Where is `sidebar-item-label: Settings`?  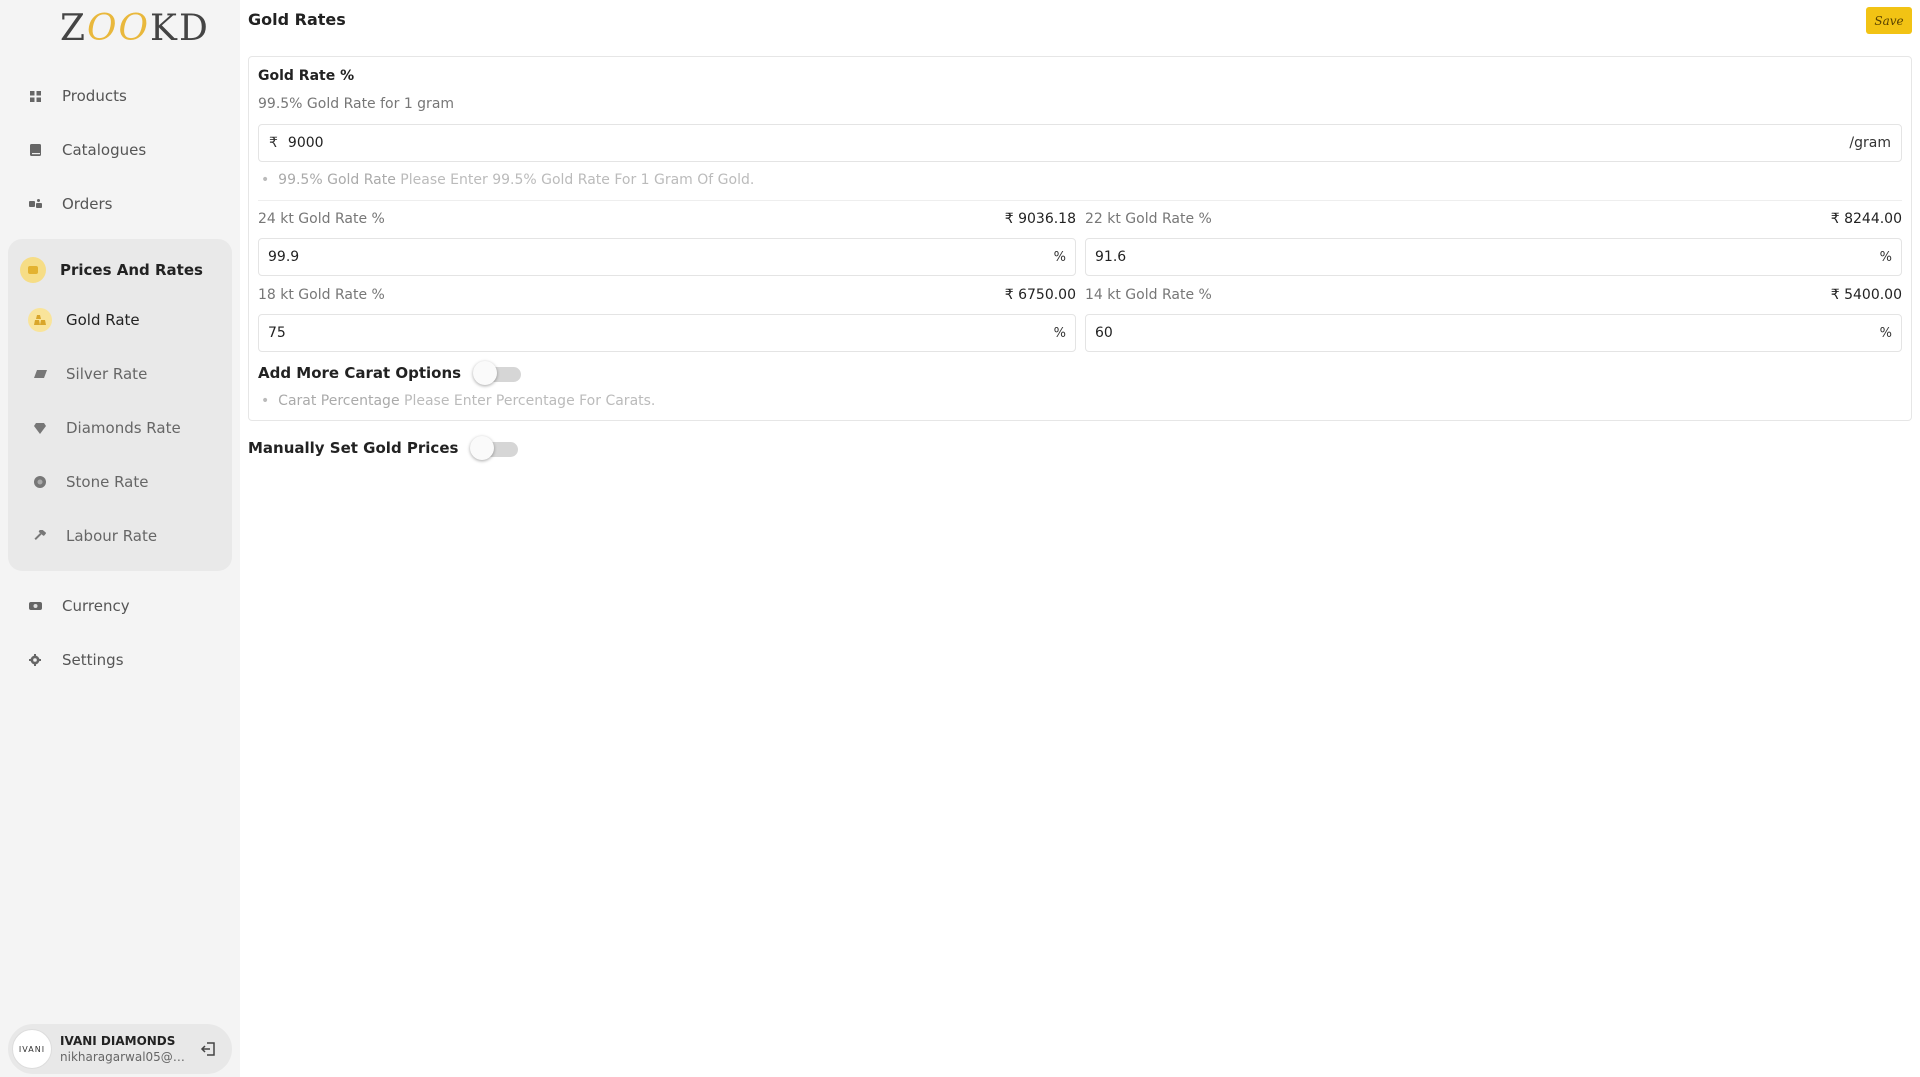
sidebar-item-label: Settings is located at coordinates (93, 660).